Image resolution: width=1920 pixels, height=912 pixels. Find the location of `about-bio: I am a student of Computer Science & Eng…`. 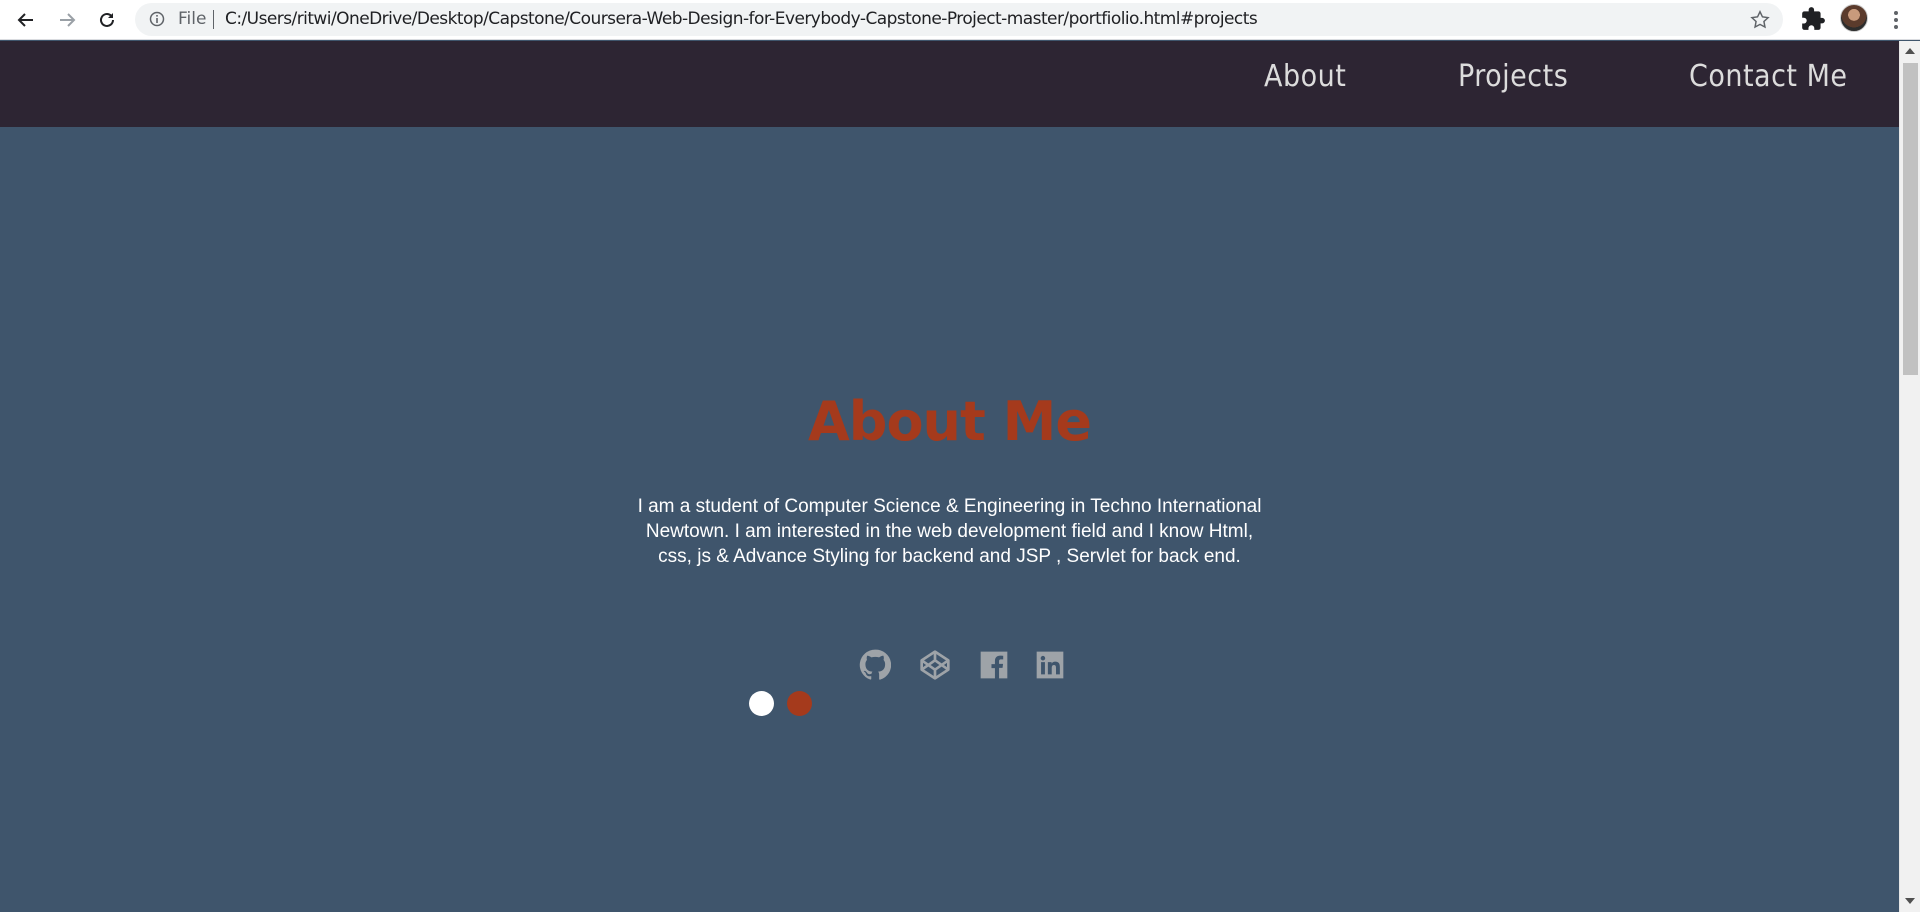

about-bio: I am a student of Computer Science & Eng… is located at coordinates (949, 531).